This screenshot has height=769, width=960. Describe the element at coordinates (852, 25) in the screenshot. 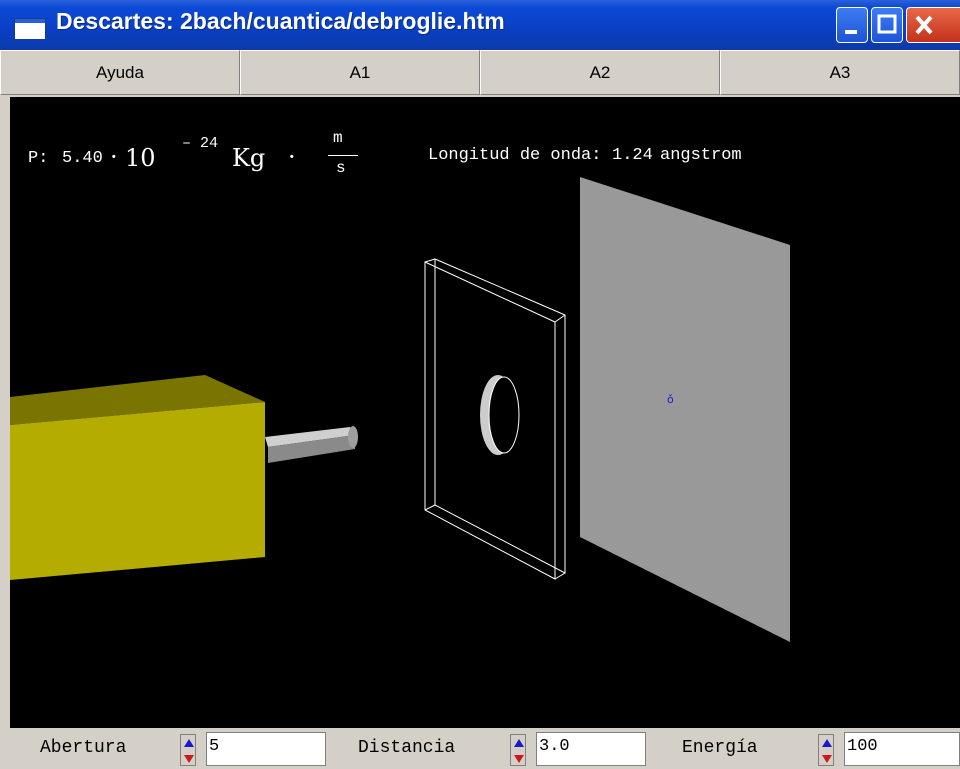

I see `minimize-button` at that location.